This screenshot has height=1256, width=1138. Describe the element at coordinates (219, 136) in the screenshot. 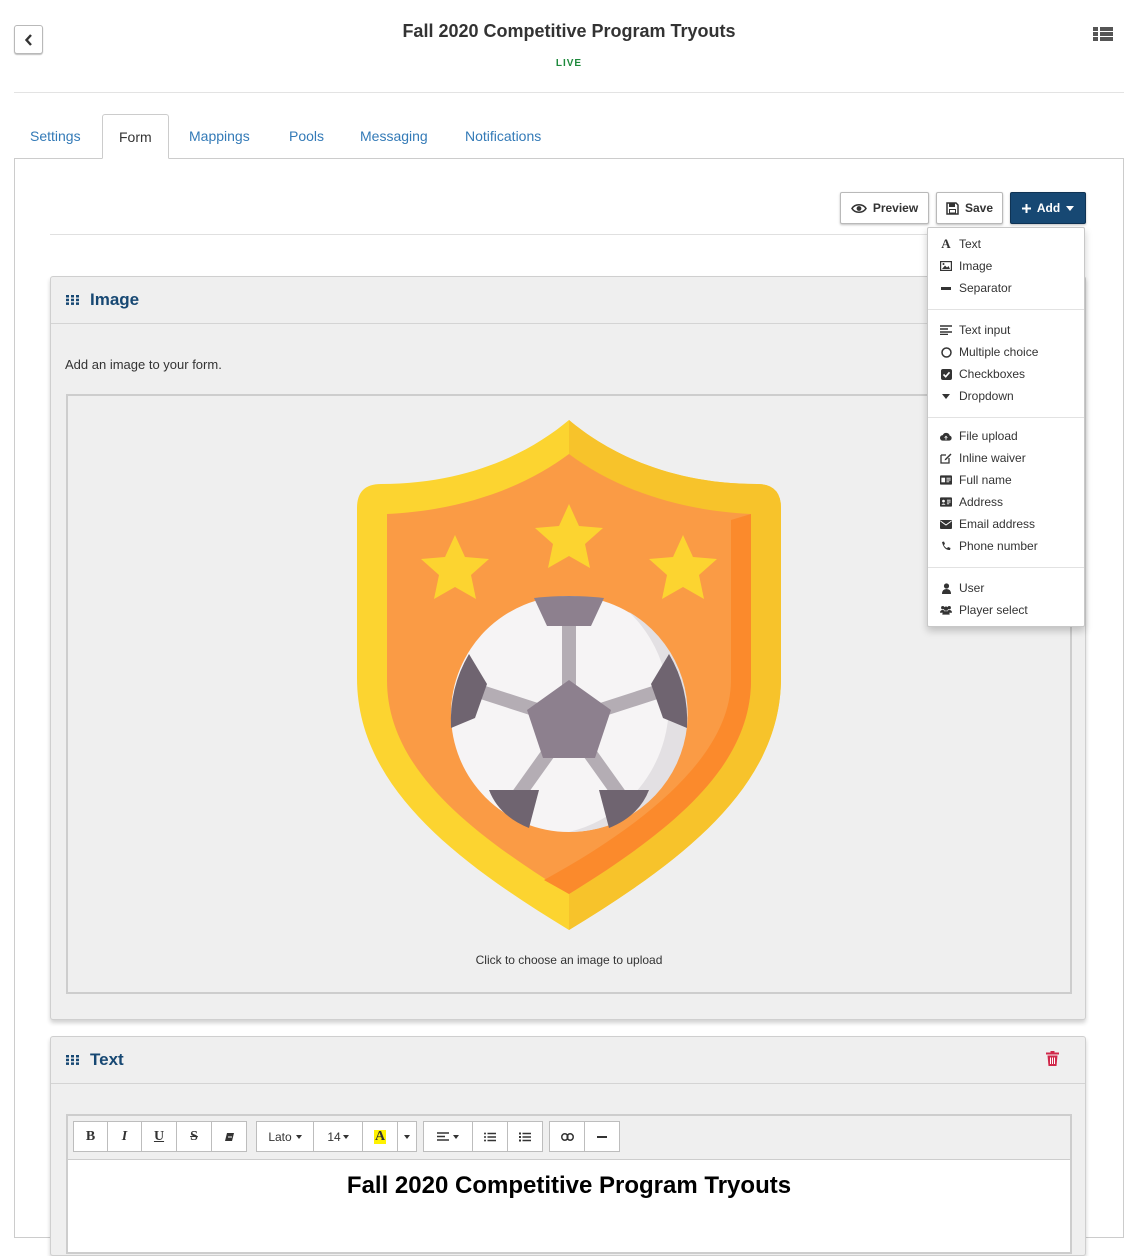

I see `tab-mappings: Mappings` at that location.